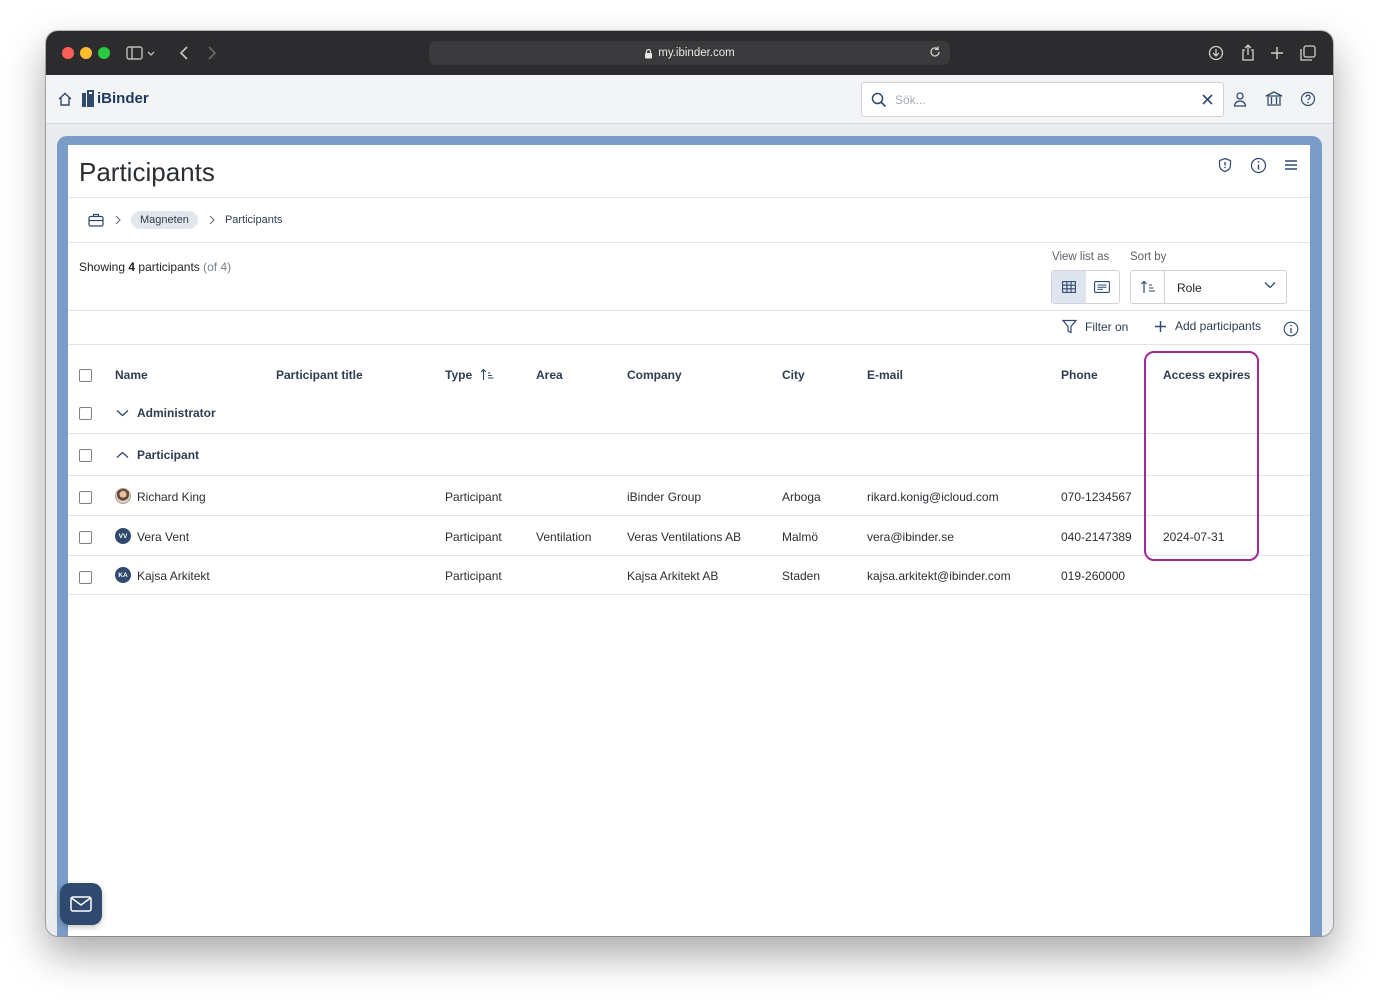 Image resolution: width=1384 pixels, height=1002 pixels. What do you see at coordinates (123, 575) in the screenshot?
I see `avatar: KA` at bounding box center [123, 575].